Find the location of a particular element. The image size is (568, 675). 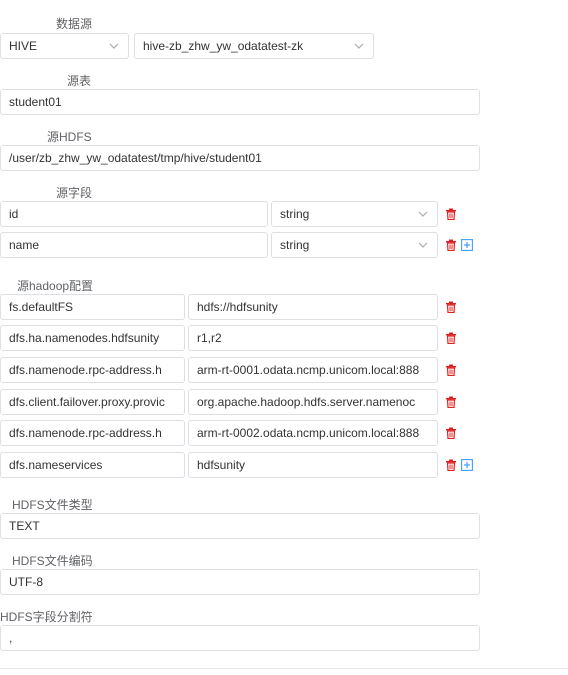

hadoop-config-value-input: org.apache.hadoop.hdfs.server.namenoc is located at coordinates (313, 402).